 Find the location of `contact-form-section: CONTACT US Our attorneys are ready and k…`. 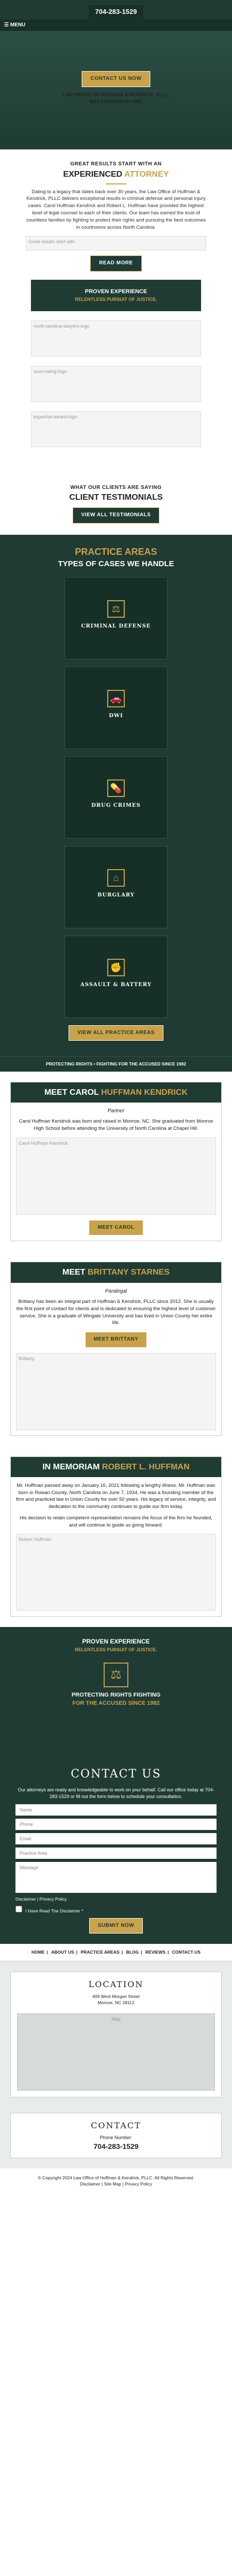

contact-form-section: CONTACT US Our attorneys are ready and k… is located at coordinates (116, 1850).